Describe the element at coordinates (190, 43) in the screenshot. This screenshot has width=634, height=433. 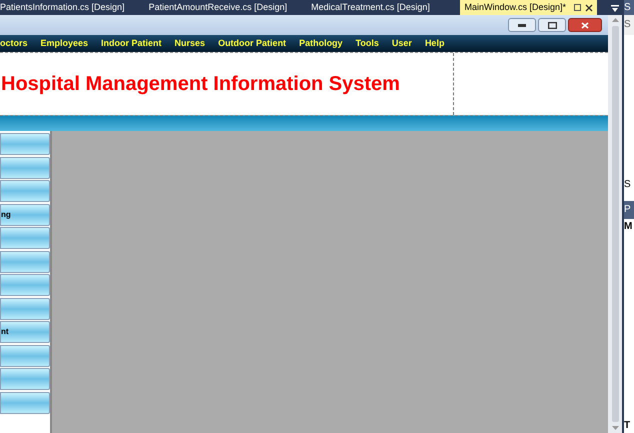
I see `menu-item: Nurses` at that location.